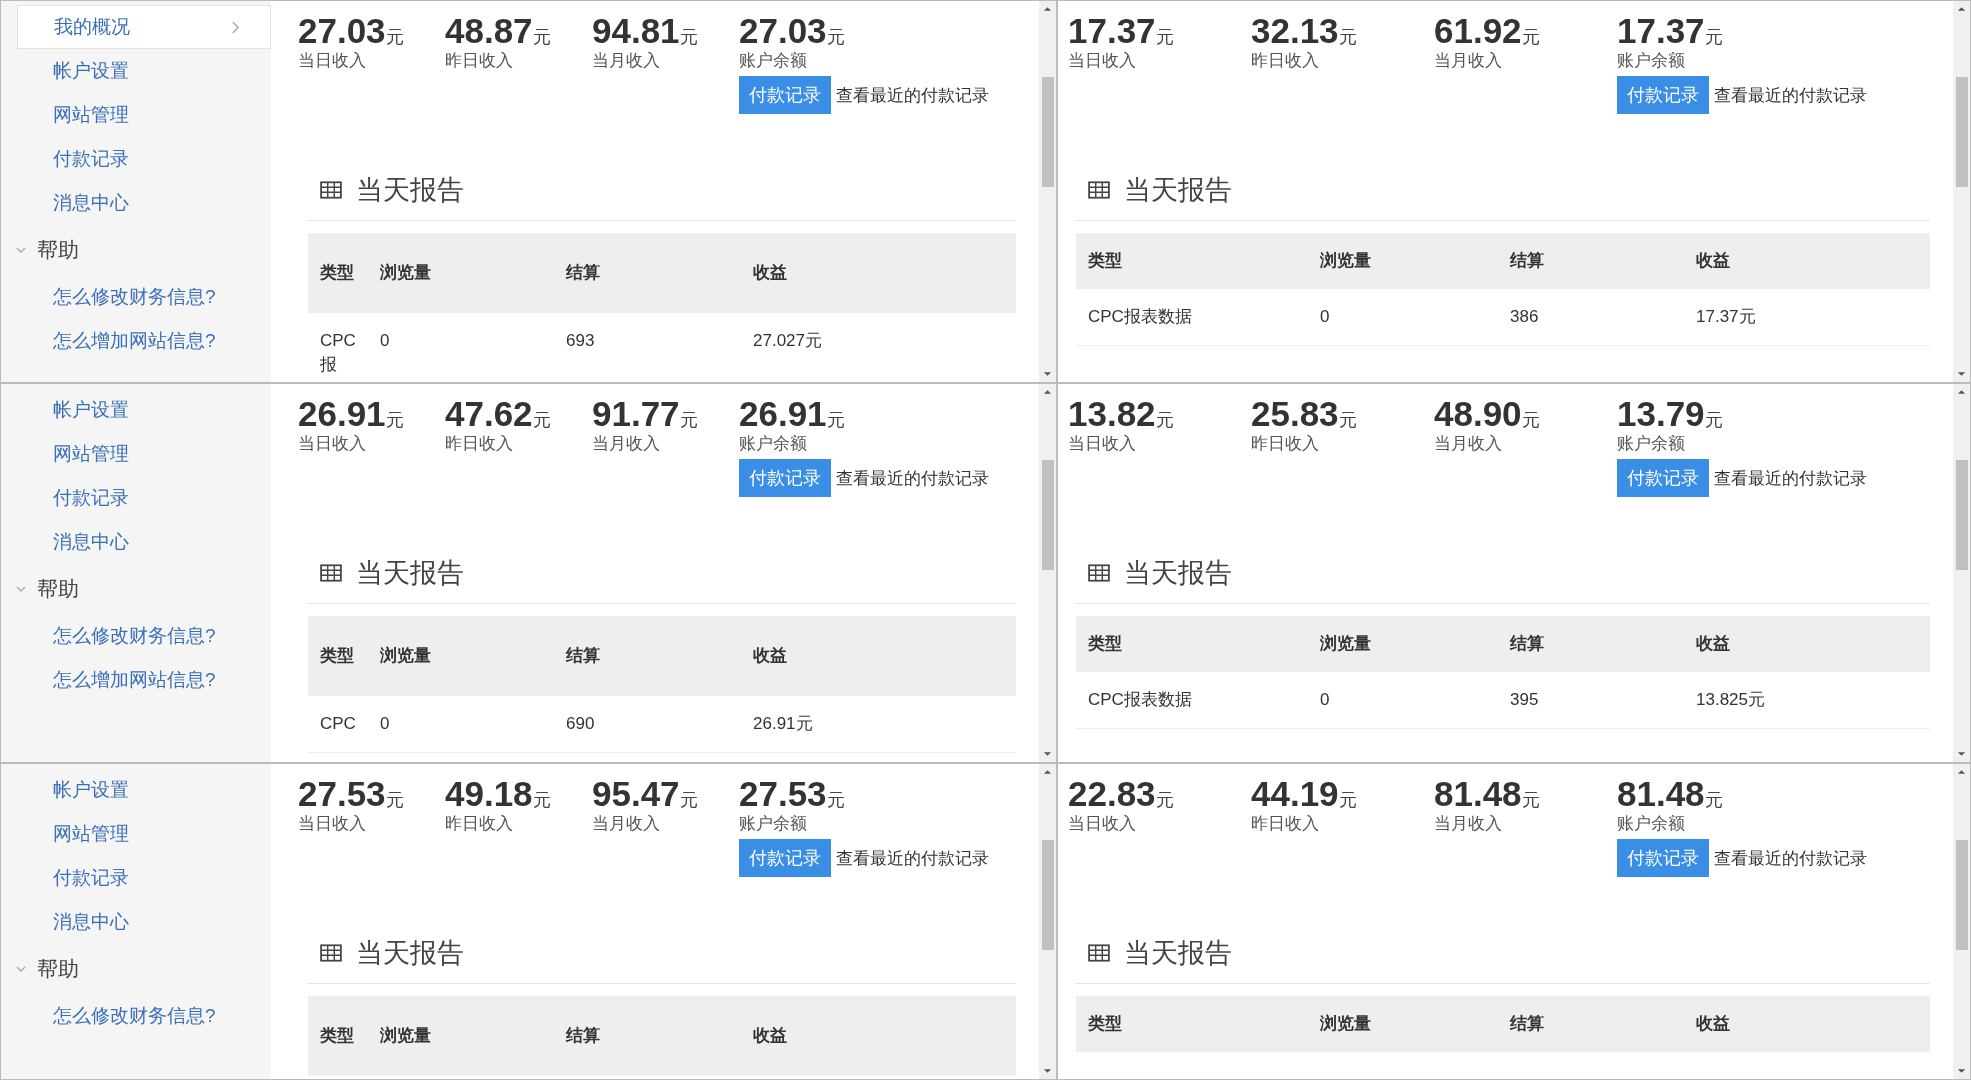 The image size is (1971, 1080). Describe the element at coordinates (479, 824) in the screenshot. I see `stat-label: 昨日收入` at that location.